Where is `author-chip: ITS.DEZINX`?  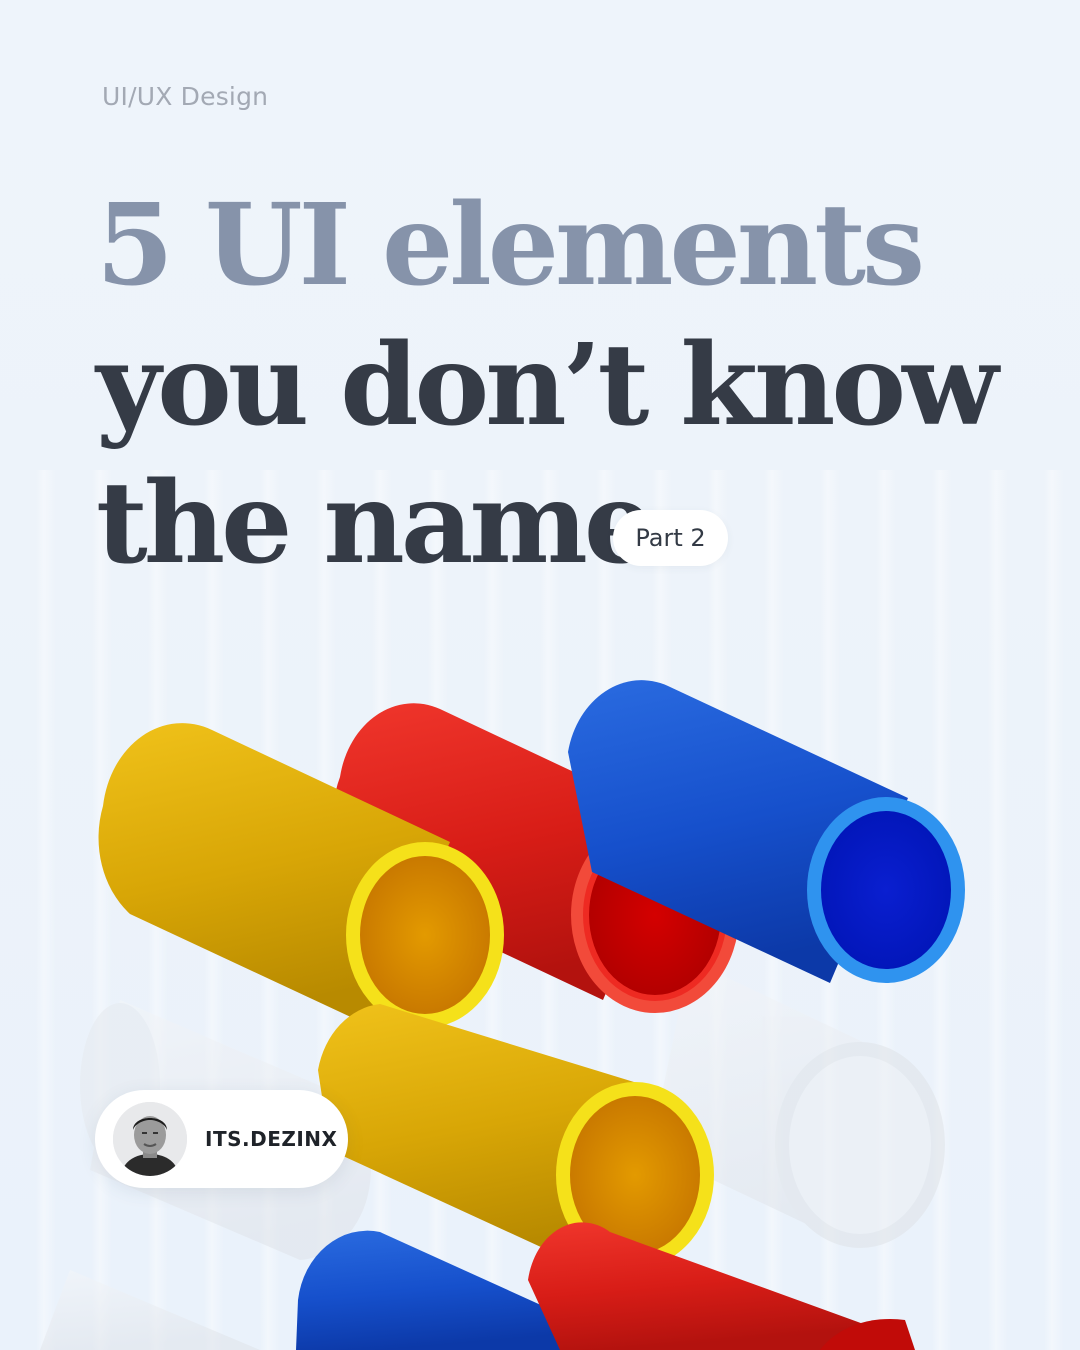
author-chip: ITS.DEZINX is located at coordinates (221, 1139).